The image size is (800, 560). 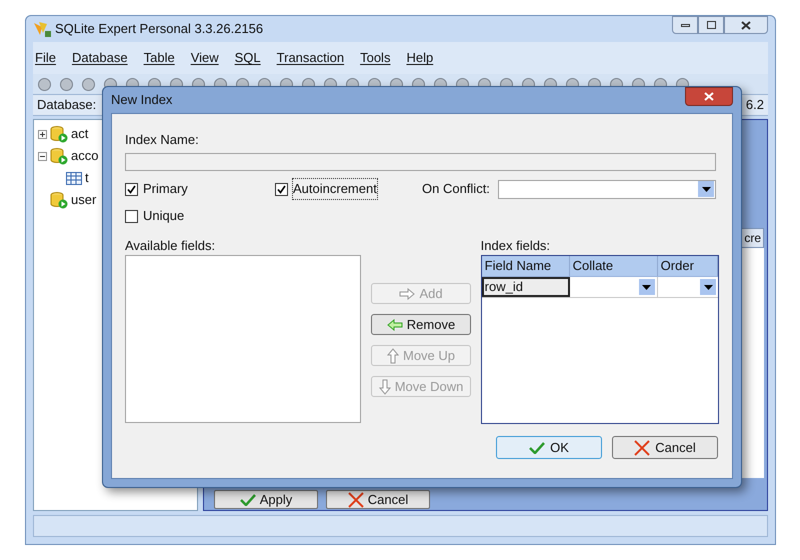 I want to click on up-arrow-icon, so click(x=393, y=356).